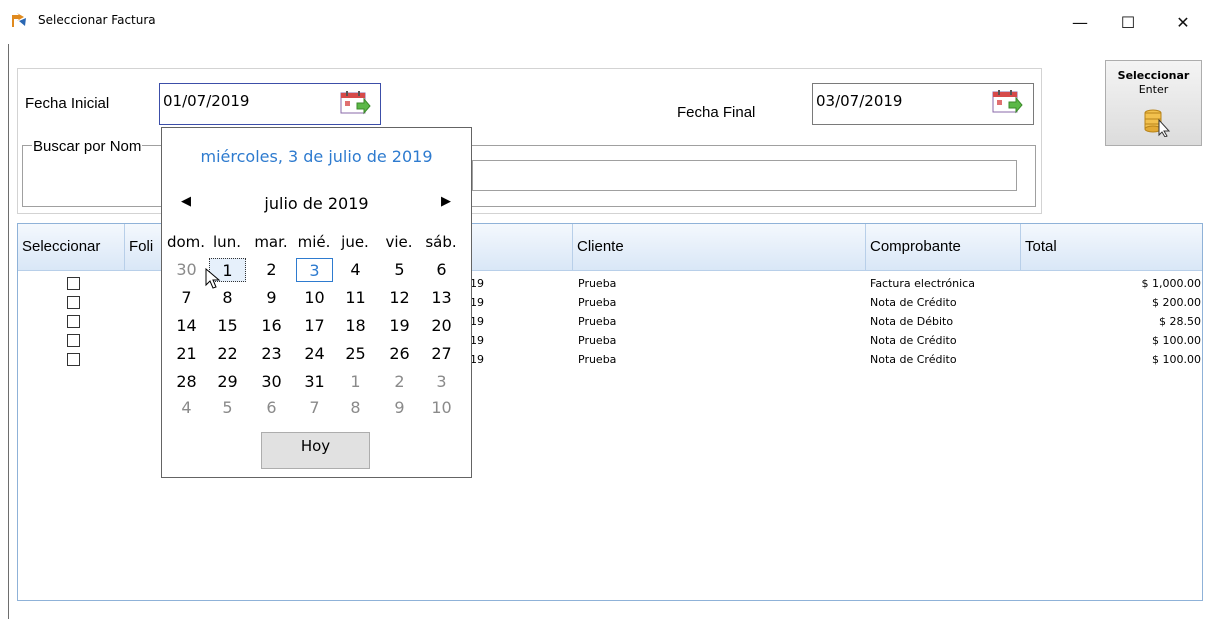  I want to click on minimize-icon: —, so click(1080, 22).